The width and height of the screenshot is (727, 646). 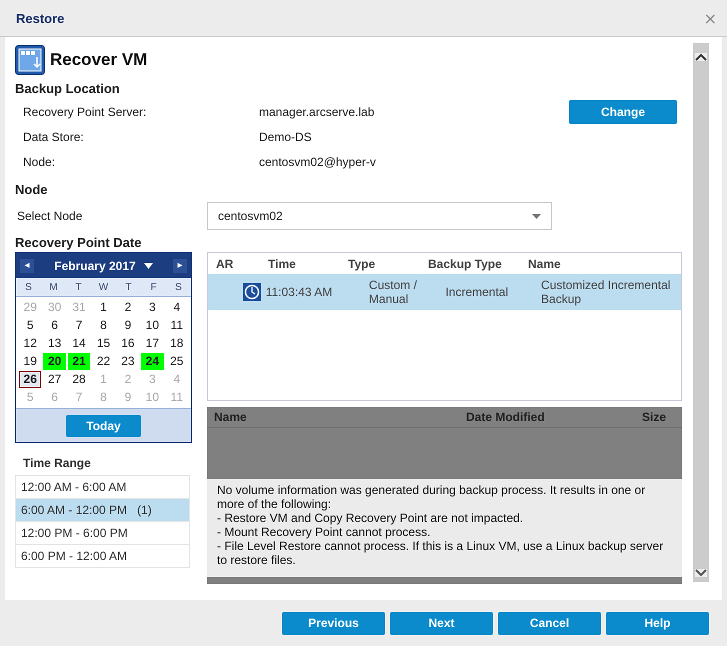 I want to click on scrollbar, so click(x=701, y=312).